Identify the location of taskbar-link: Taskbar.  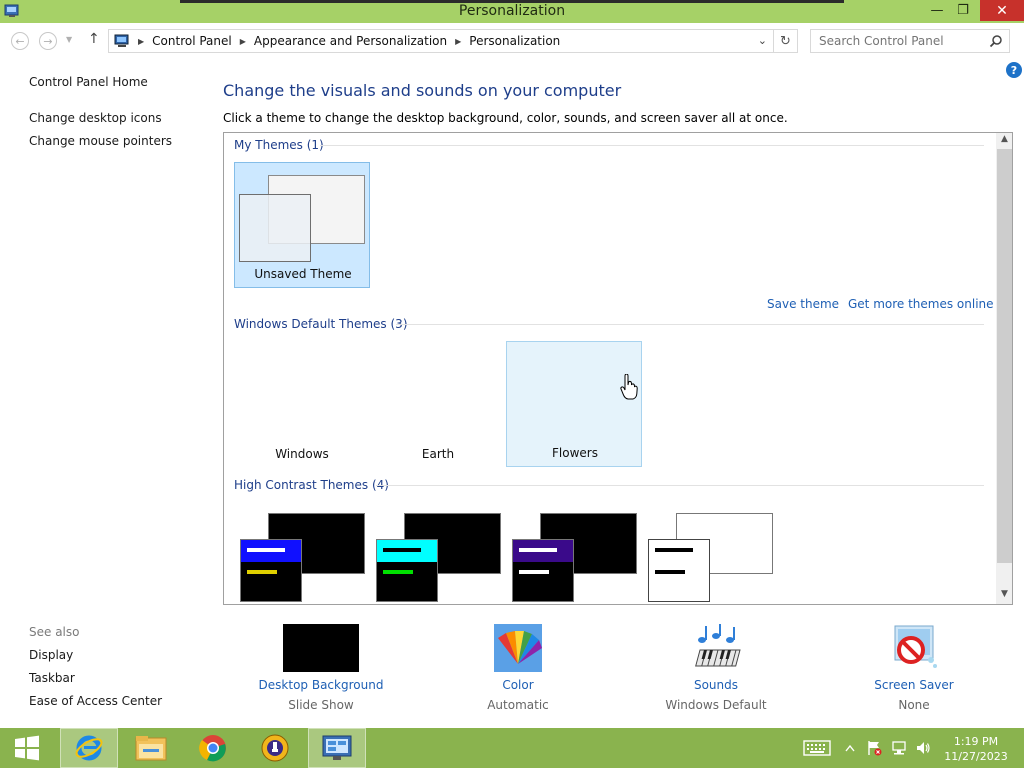
(52, 678).